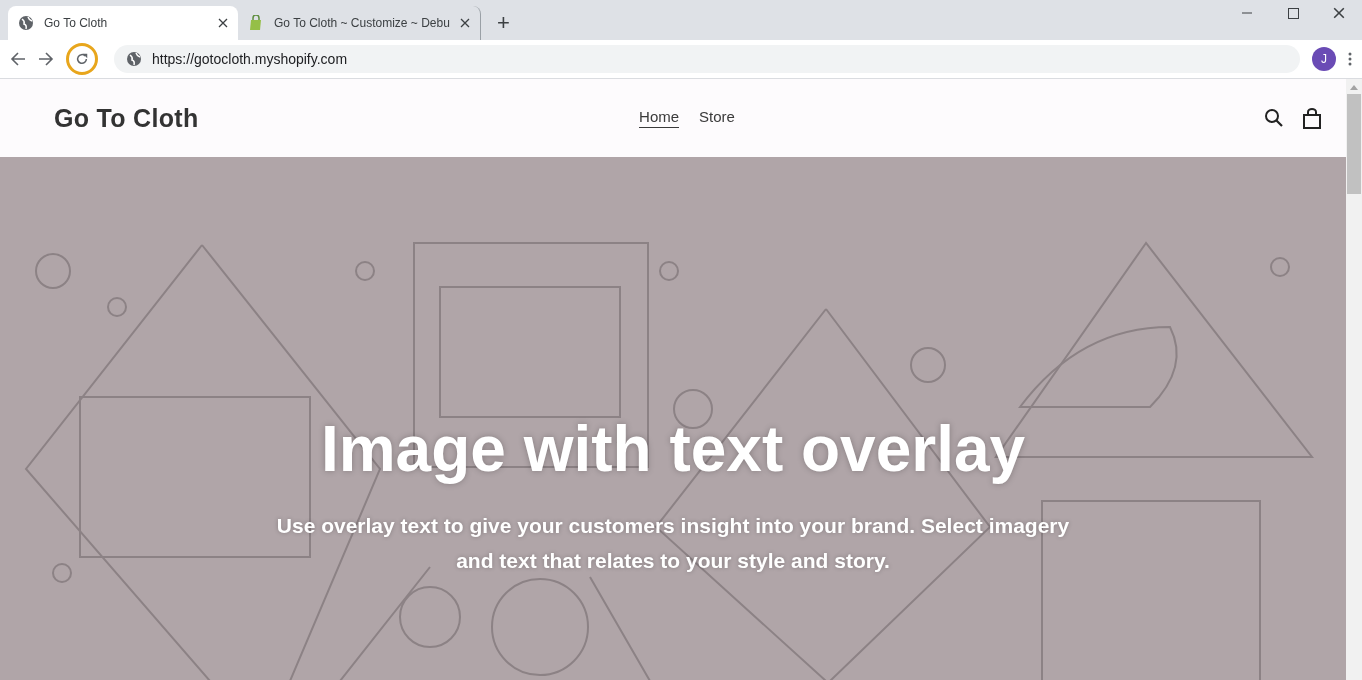  I want to click on forward-arrow-icon, so click(46, 59).